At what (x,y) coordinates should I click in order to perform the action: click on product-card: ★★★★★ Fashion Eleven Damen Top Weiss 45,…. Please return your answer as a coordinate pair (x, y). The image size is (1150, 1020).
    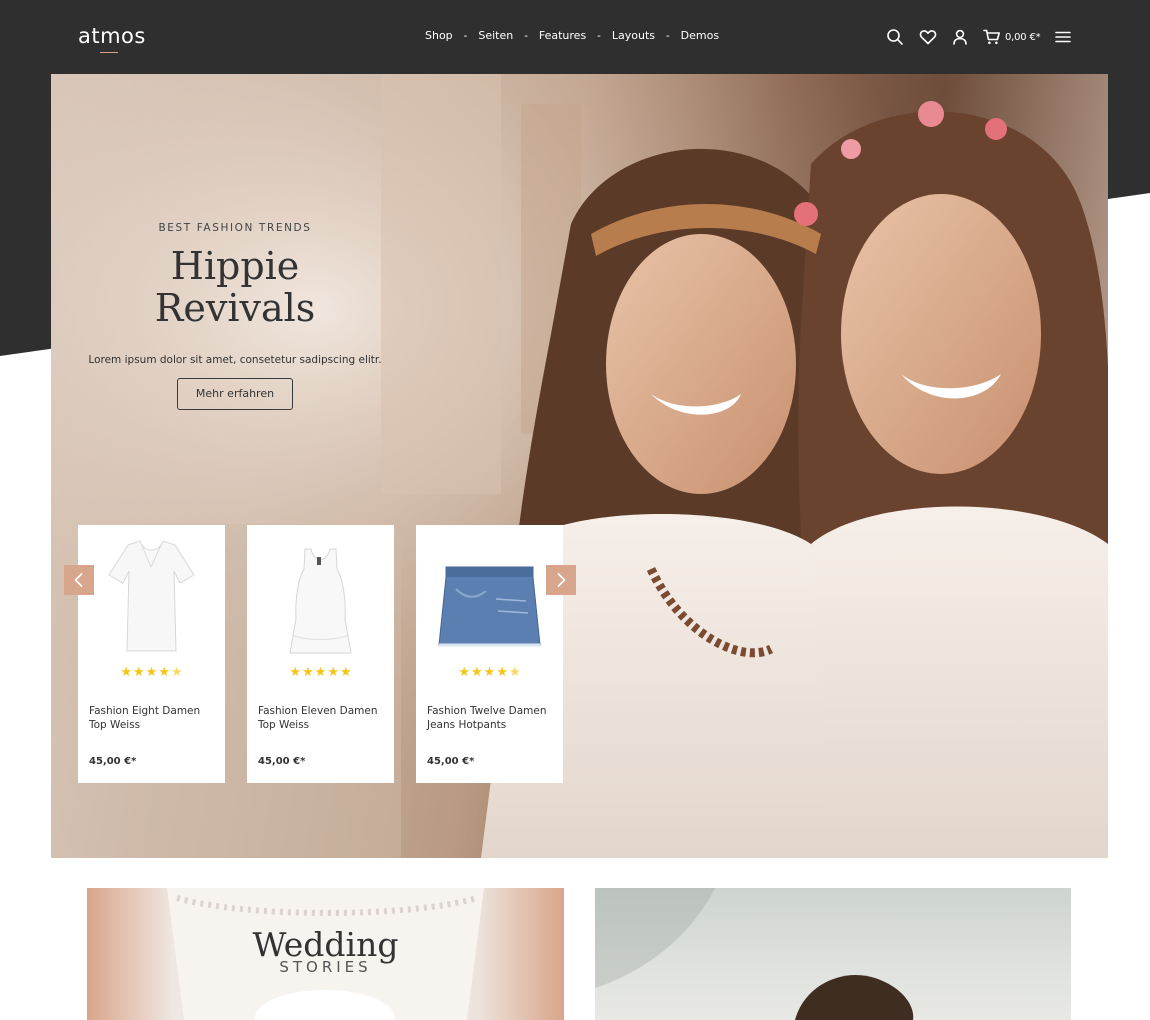
    Looking at the image, I should click on (320, 654).